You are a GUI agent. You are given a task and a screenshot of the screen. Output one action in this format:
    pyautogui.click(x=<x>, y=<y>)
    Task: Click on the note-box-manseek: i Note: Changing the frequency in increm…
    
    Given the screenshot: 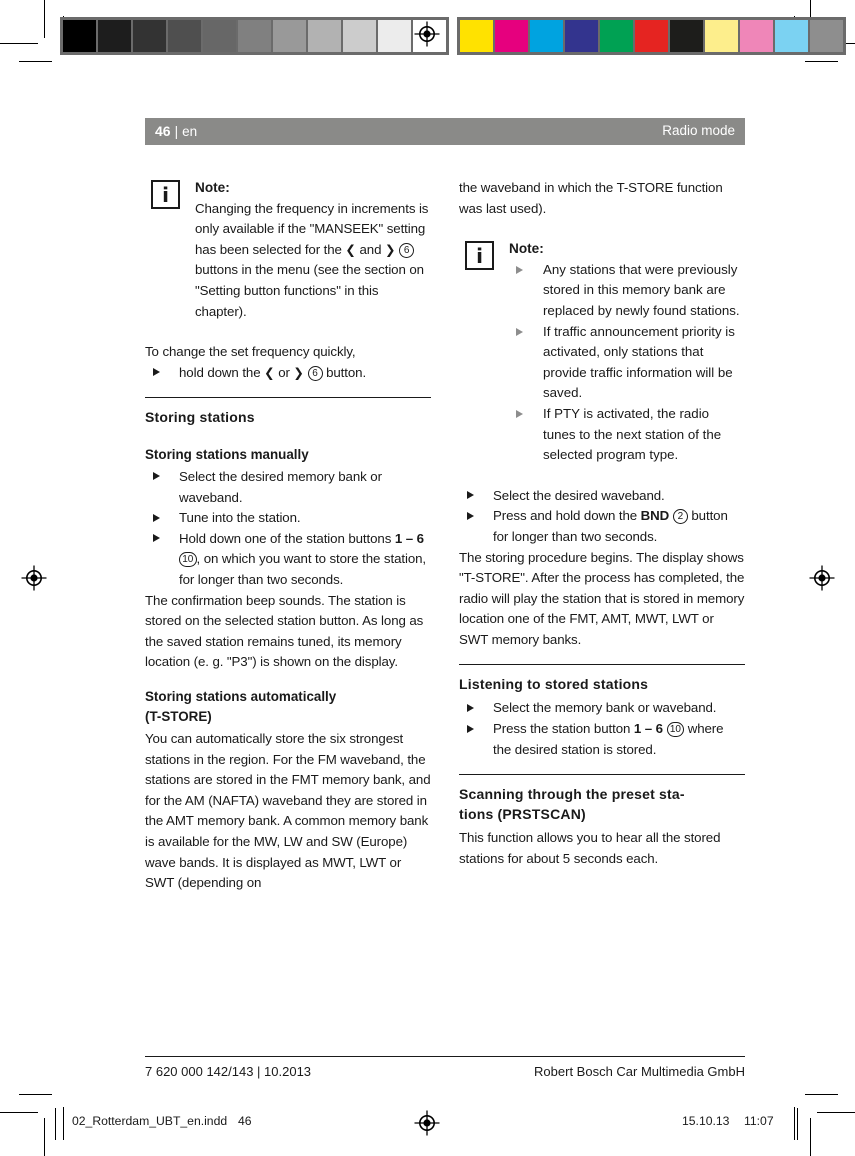 What is the action you would take?
    pyautogui.click(x=288, y=250)
    